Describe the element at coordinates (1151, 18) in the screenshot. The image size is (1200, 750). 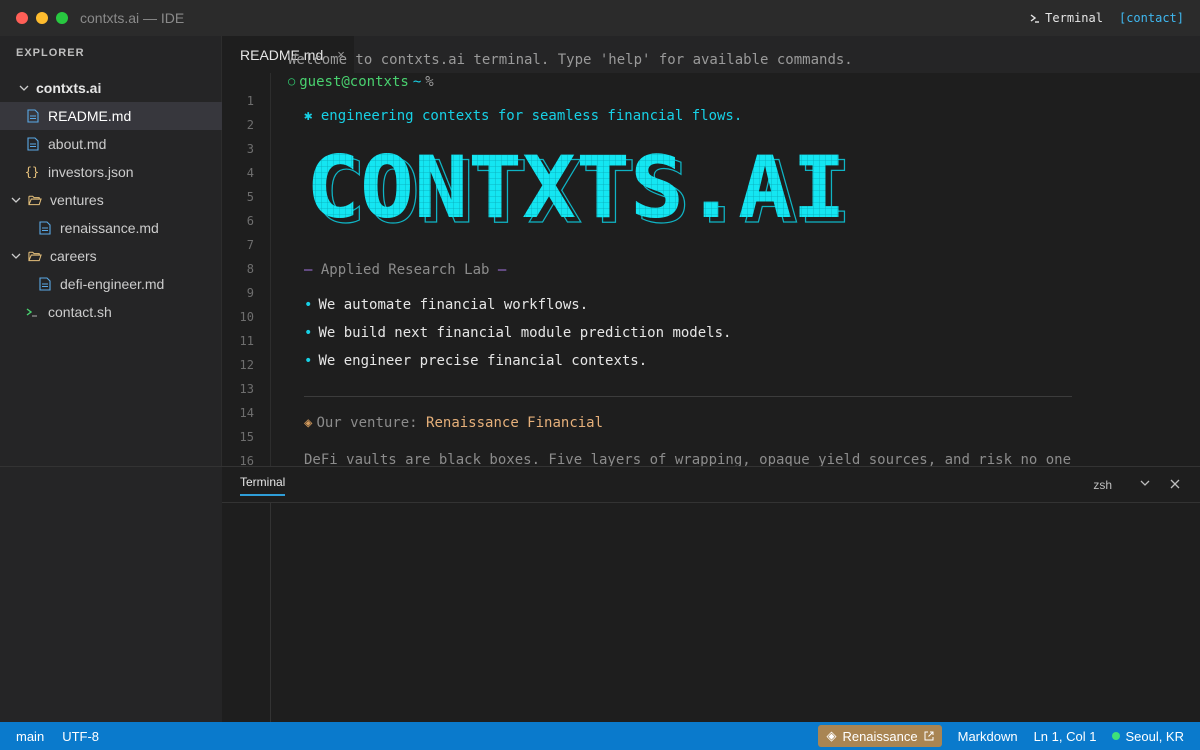
I see `contact-link: [contact]` at that location.